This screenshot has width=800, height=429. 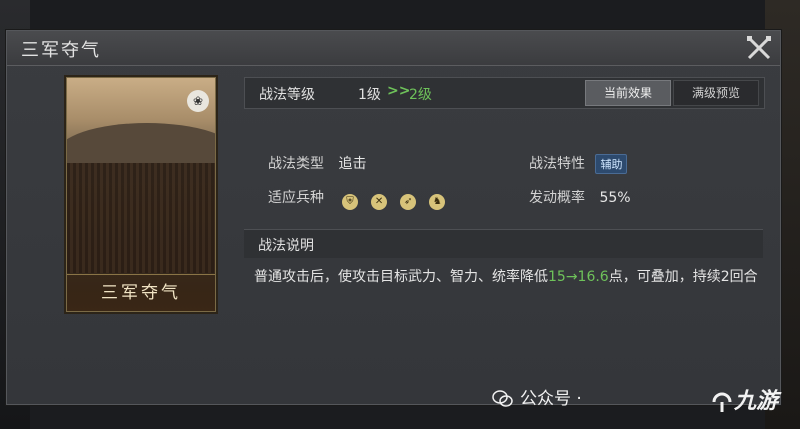 I want to click on description-text-pre: 普通攻击后，使攻击目标武力、智力、统率降低, so click(x=401, y=277).